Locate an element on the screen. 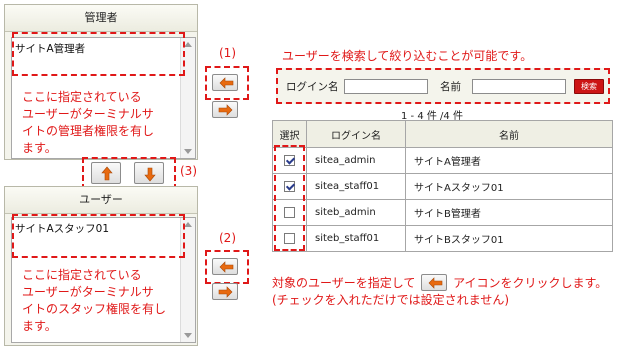 The height and width of the screenshot is (352, 625). arrow-up-icon is located at coordinates (107, 173).